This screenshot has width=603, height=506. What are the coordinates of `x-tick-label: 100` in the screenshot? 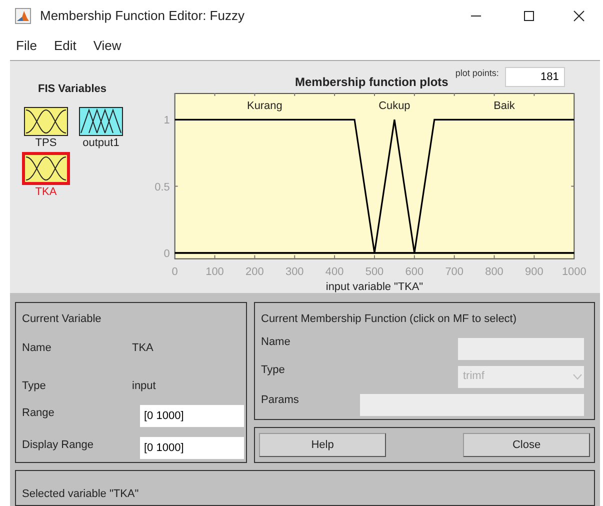 It's located at (215, 272).